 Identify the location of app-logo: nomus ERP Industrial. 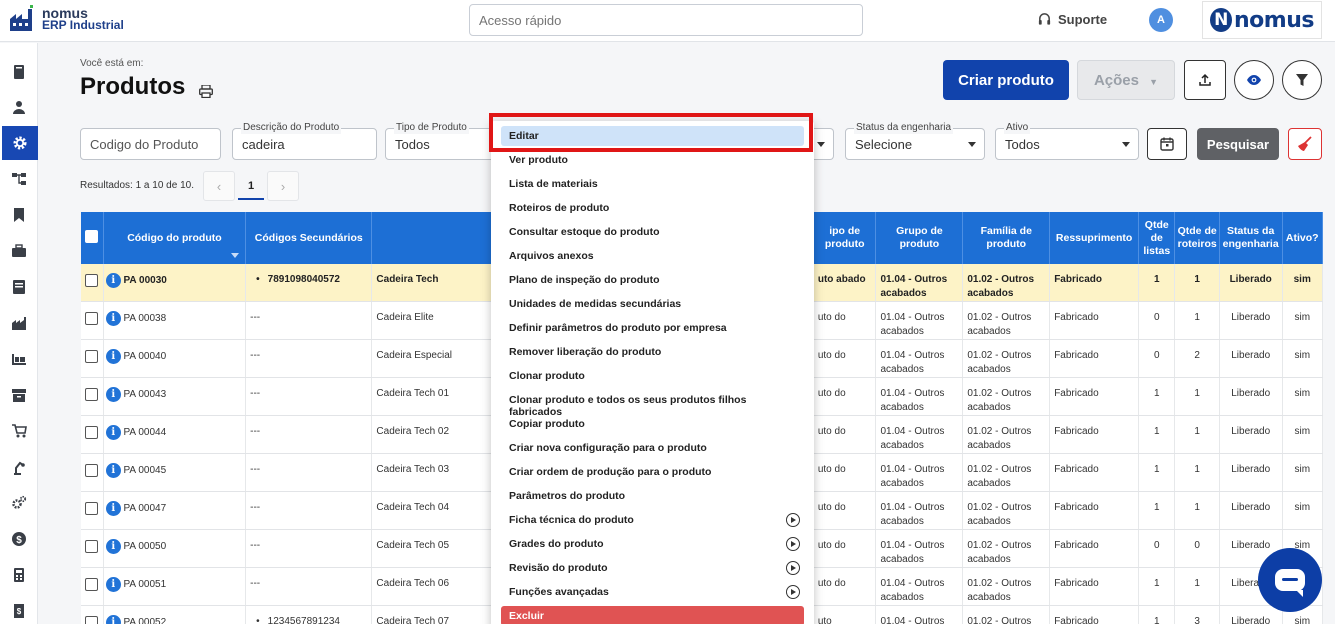
(66, 19).